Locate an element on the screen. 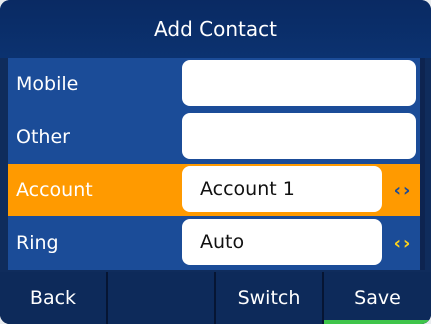 The image size is (431, 324). mobile-input is located at coordinates (299, 83).